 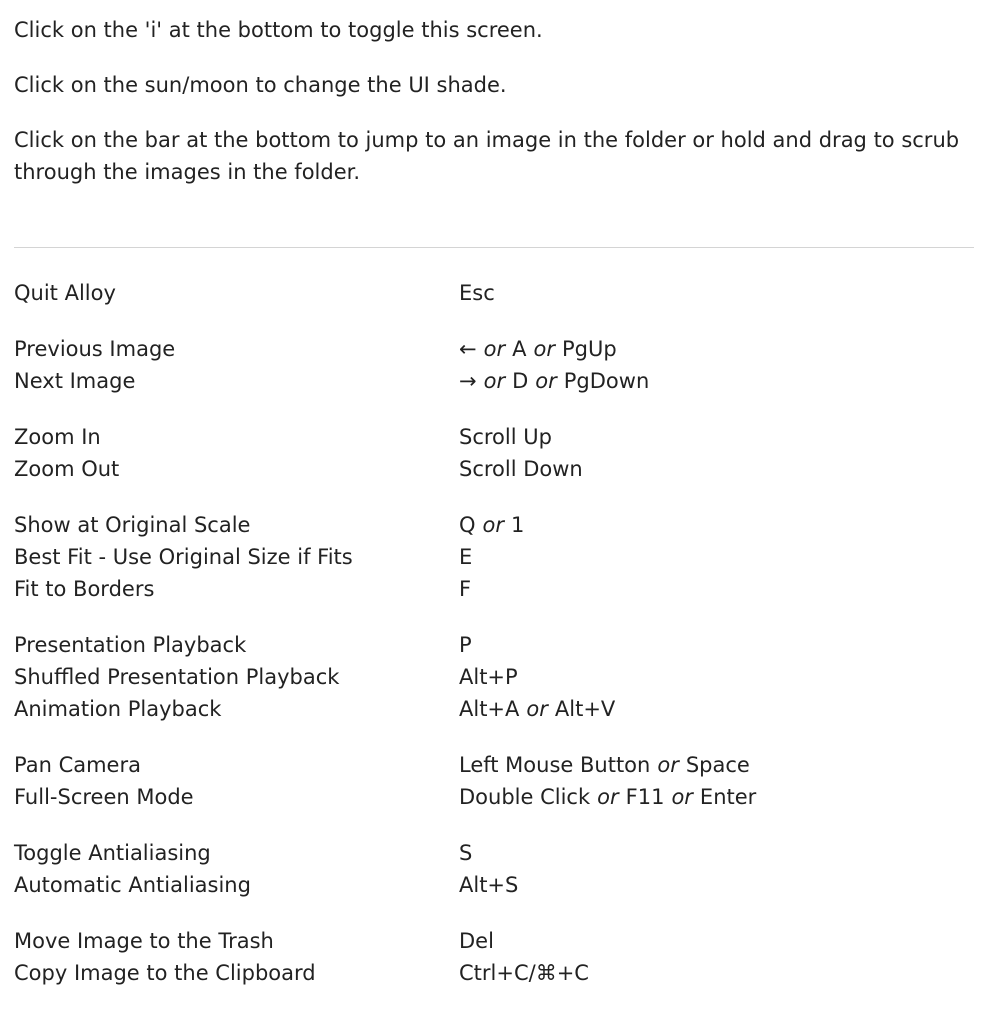 I want to click on shortcut-key: D, so click(x=520, y=381).